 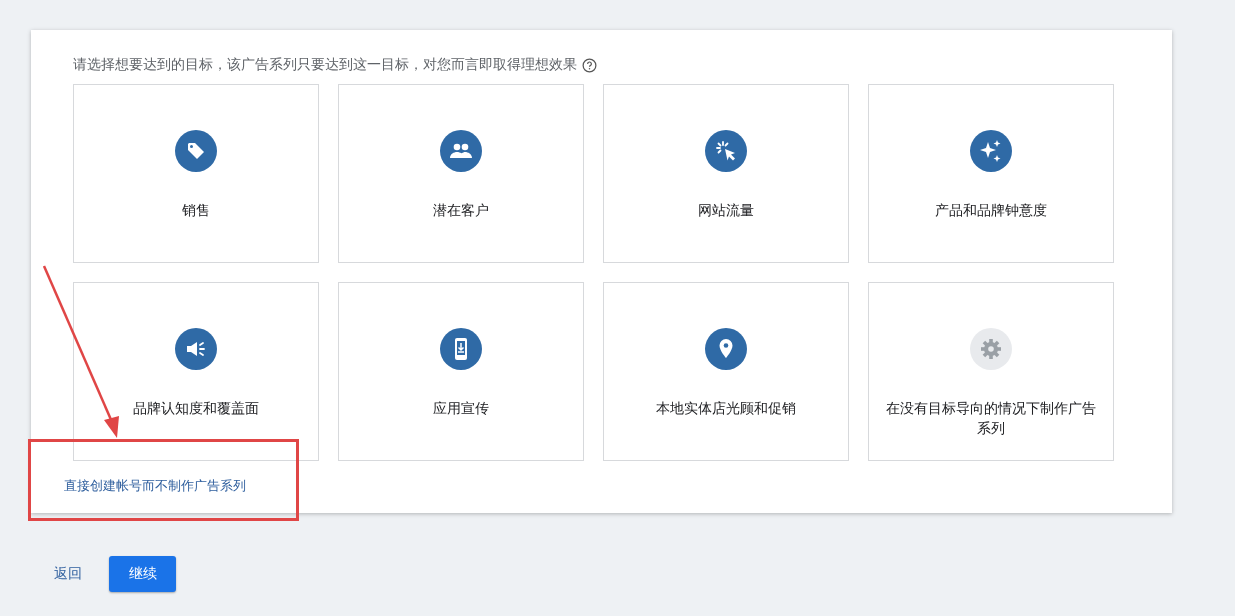 I want to click on tag-icon, so click(x=196, y=151).